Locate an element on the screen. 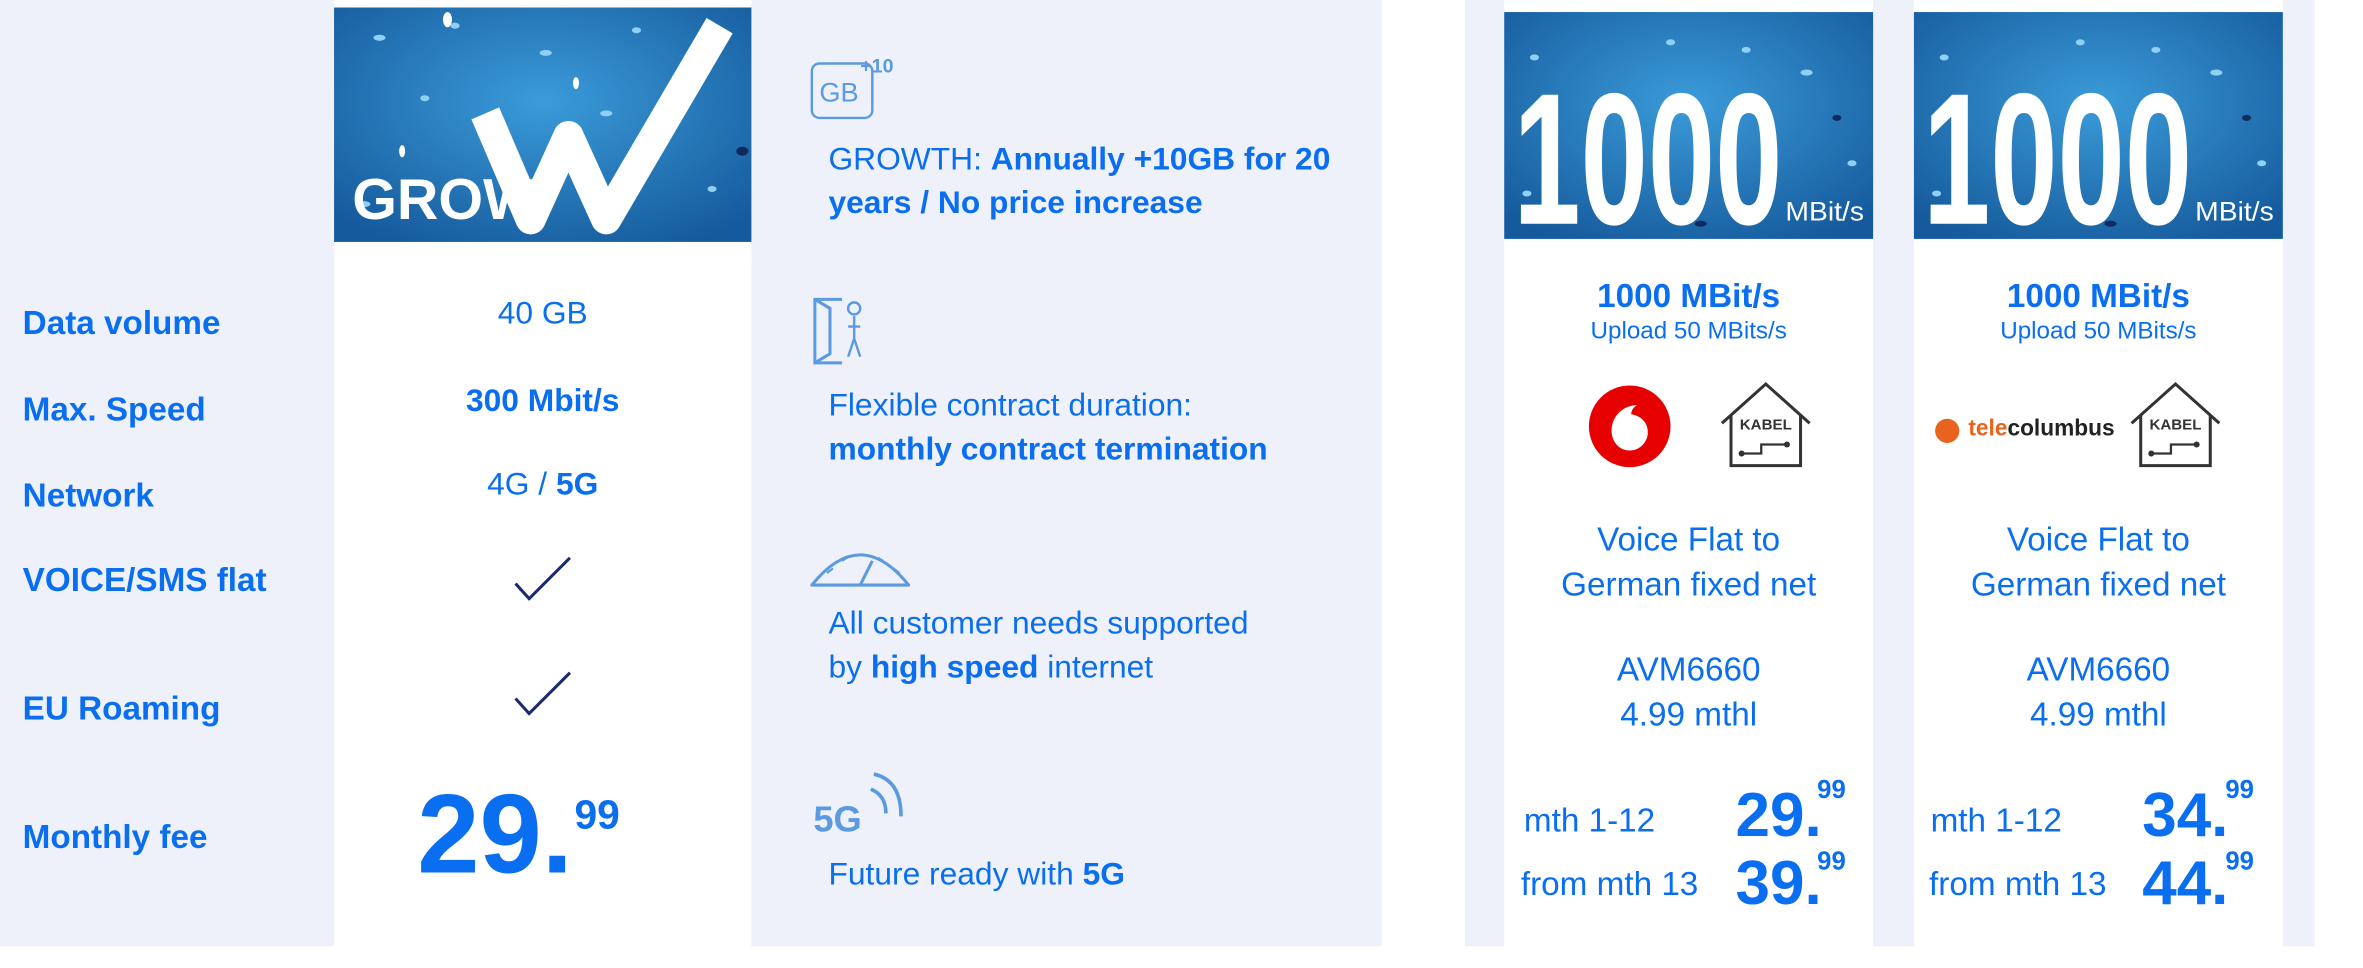 This screenshot has height=968, width=2363. offer2-upload: Upload 50 MBits/s is located at coordinates (2098, 331).